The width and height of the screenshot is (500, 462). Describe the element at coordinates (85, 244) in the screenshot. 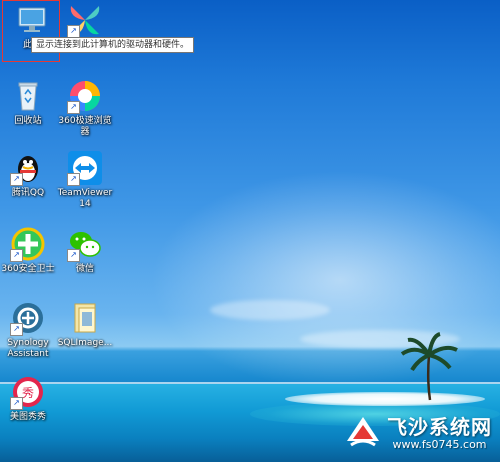

I see `wechat-icon: ↗` at that location.